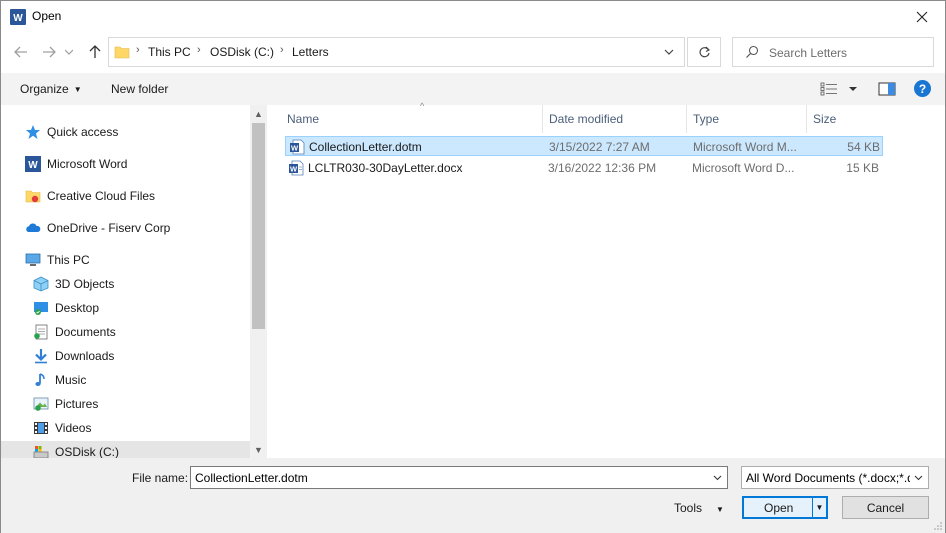 This screenshot has width=946, height=533. What do you see at coordinates (459, 477) in the screenshot?
I see `file-name-input: CollectionLetter.dotm` at bounding box center [459, 477].